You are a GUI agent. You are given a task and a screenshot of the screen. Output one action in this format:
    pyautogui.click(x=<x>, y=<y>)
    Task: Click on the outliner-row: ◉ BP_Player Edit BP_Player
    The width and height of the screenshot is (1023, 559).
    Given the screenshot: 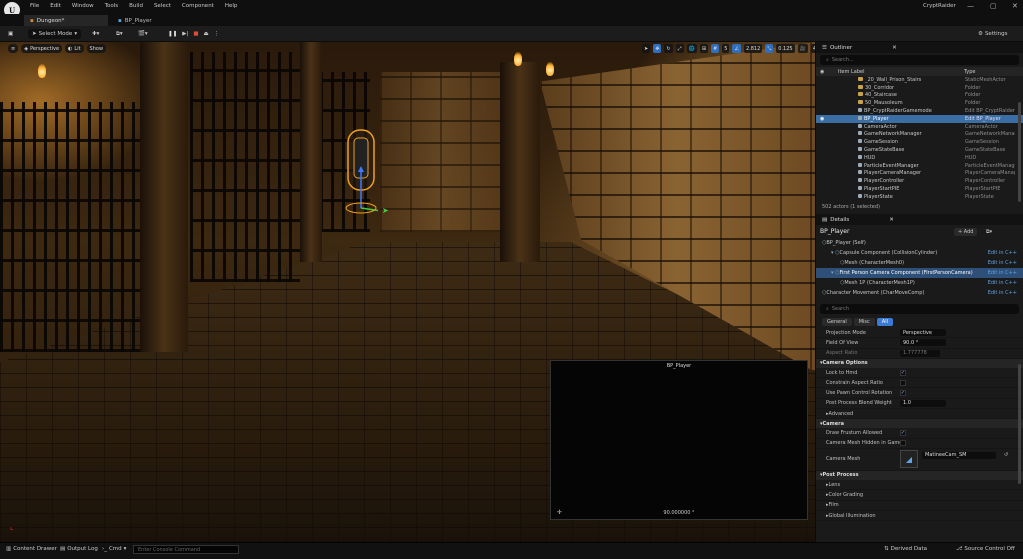 What is the action you would take?
    pyautogui.click(x=919, y=118)
    